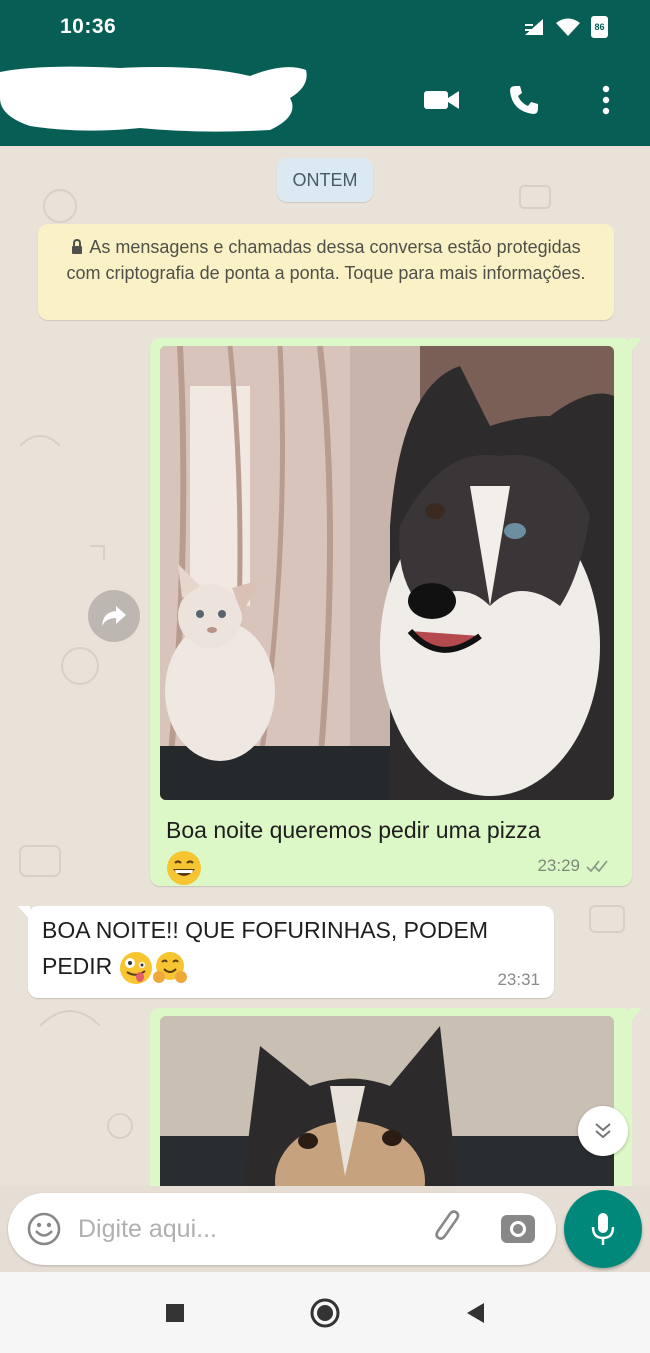 The image size is (650, 1353). I want to click on circle-icon, so click(325, 1312).